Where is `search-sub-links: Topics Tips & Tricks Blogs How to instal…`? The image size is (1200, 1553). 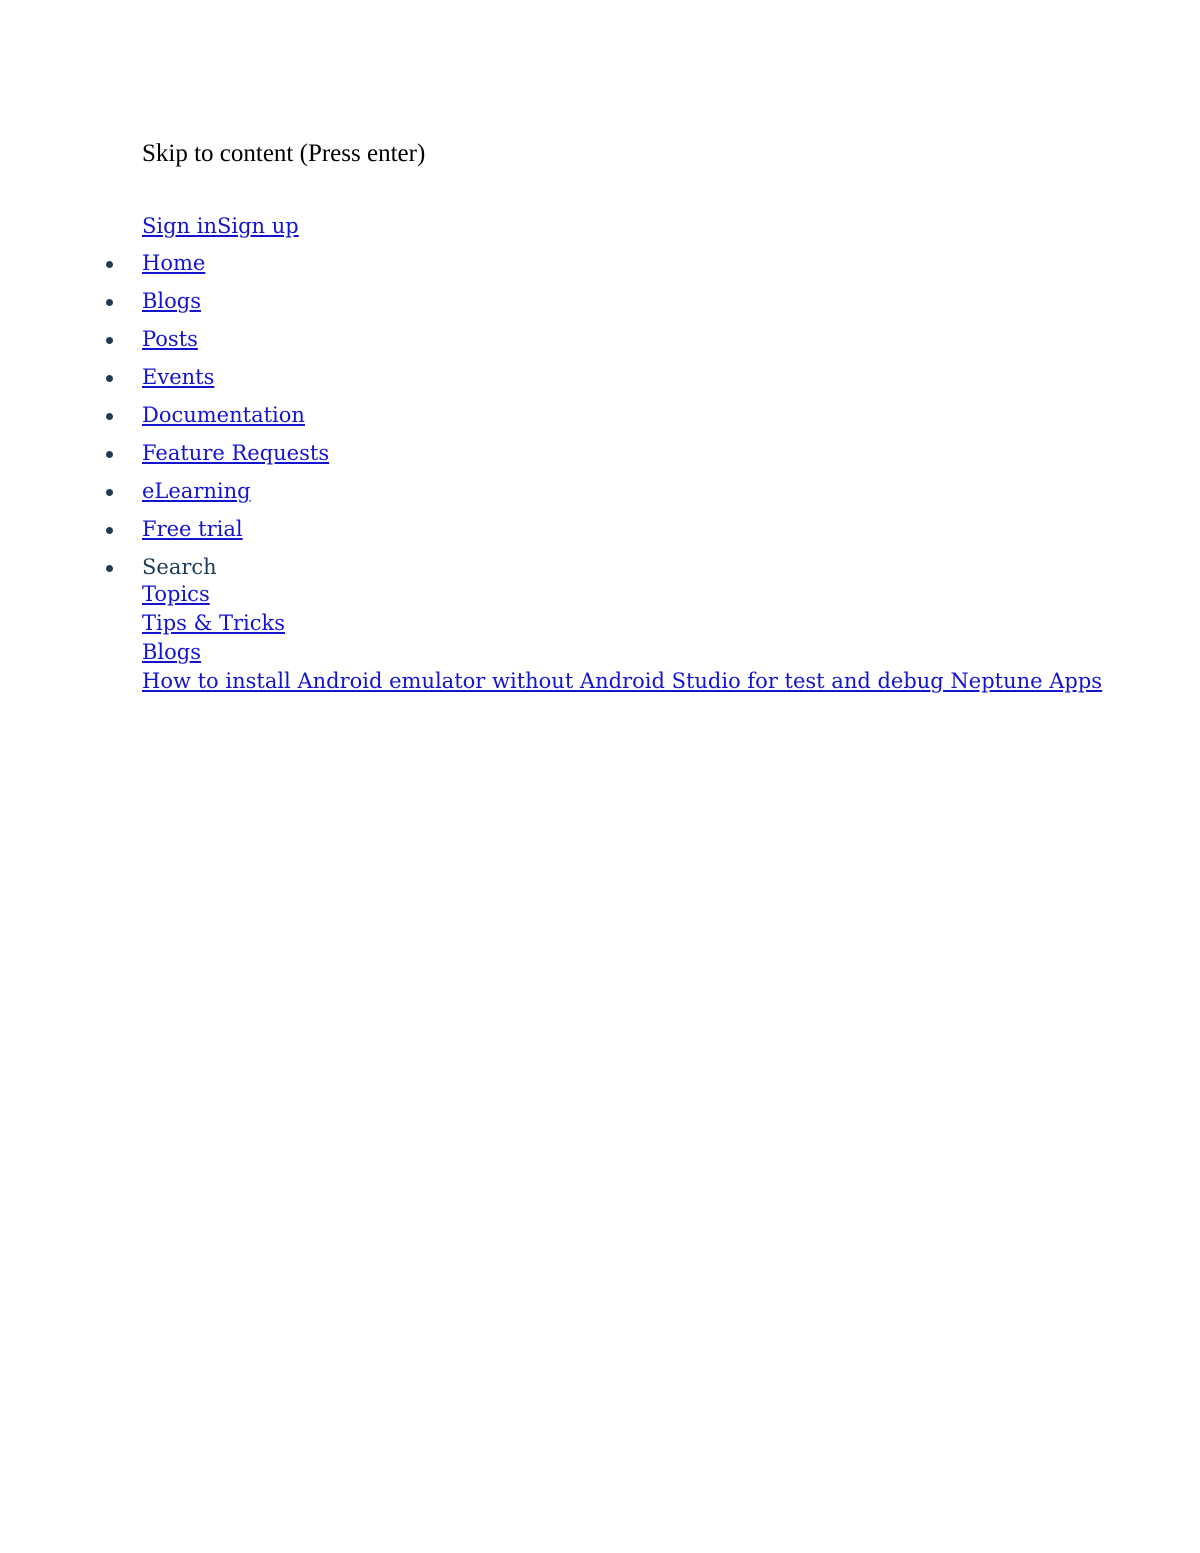 search-sub-links: Topics Tips & Tricks Blogs How to instal… is located at coordinates (622, 639).